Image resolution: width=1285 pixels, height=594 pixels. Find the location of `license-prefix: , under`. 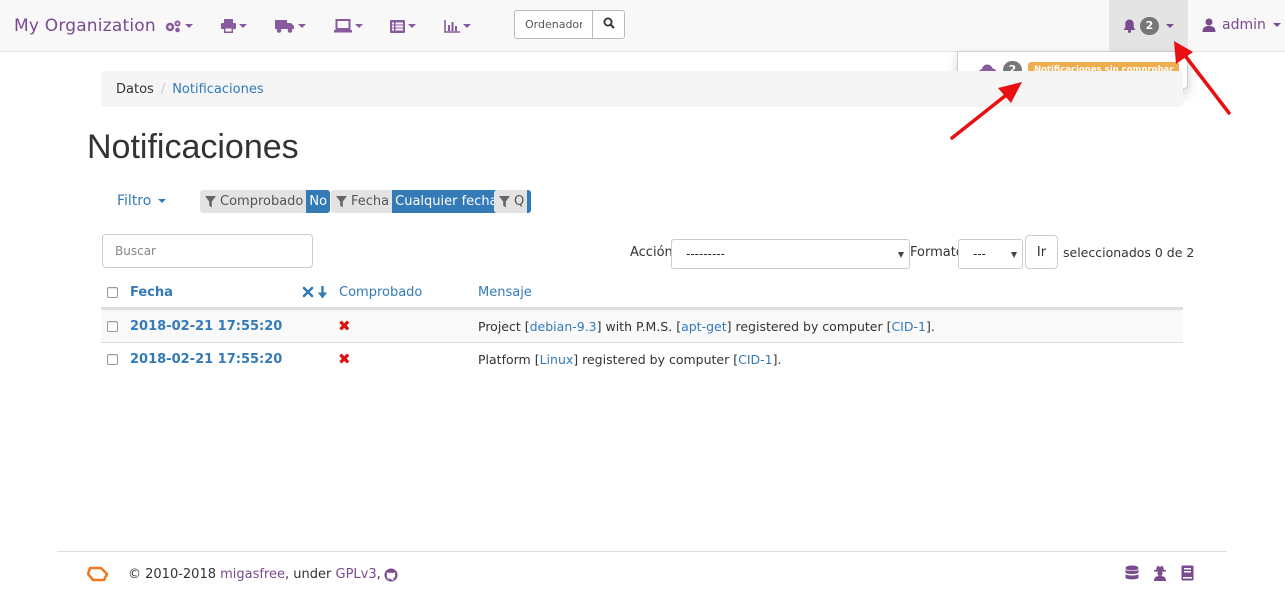

license-prefix: , under is located at coordinates (310, 574).